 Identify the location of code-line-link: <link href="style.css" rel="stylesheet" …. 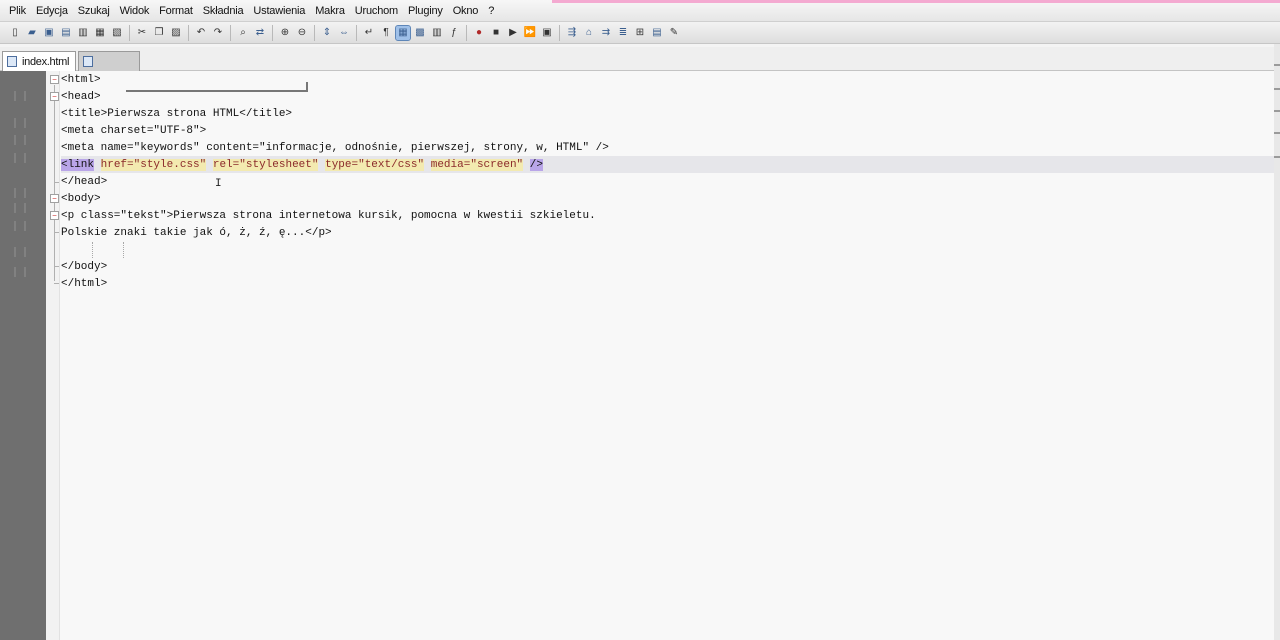
(302, 165).